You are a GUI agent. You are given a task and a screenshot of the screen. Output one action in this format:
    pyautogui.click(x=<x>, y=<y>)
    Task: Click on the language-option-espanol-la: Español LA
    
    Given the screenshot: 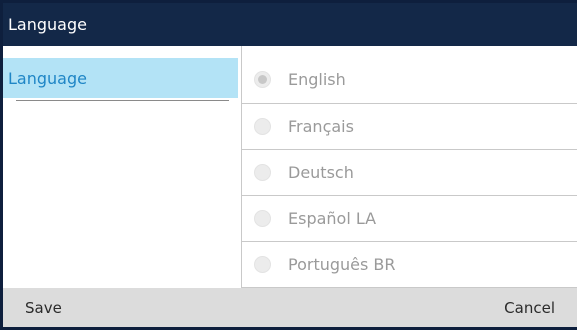 What is the action you would take?
    pyautogui.click(x=409, y=219)
    